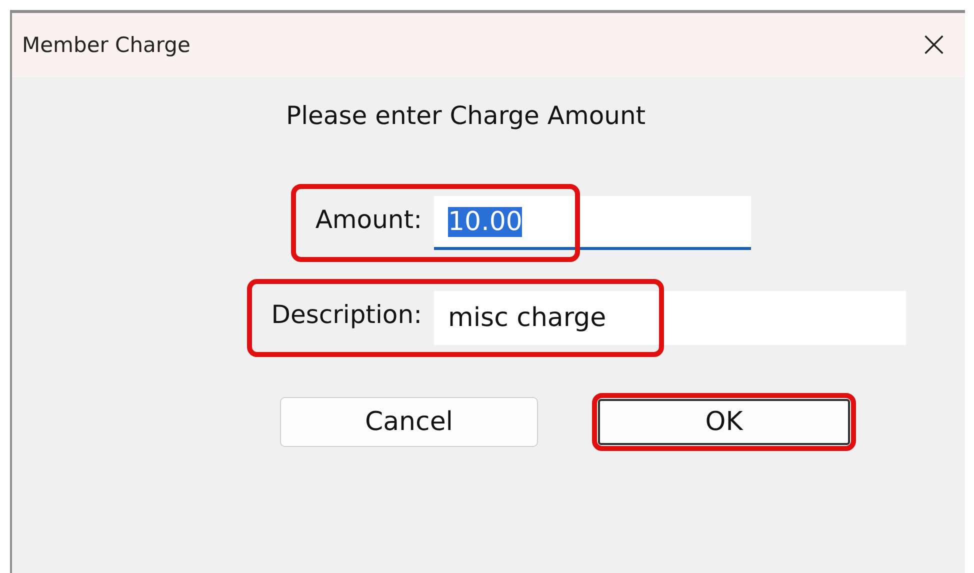  What do you see at coordinates (346, 315) in the screenshot?
I see `field-label: Description:` at bounding box center [346, 315].